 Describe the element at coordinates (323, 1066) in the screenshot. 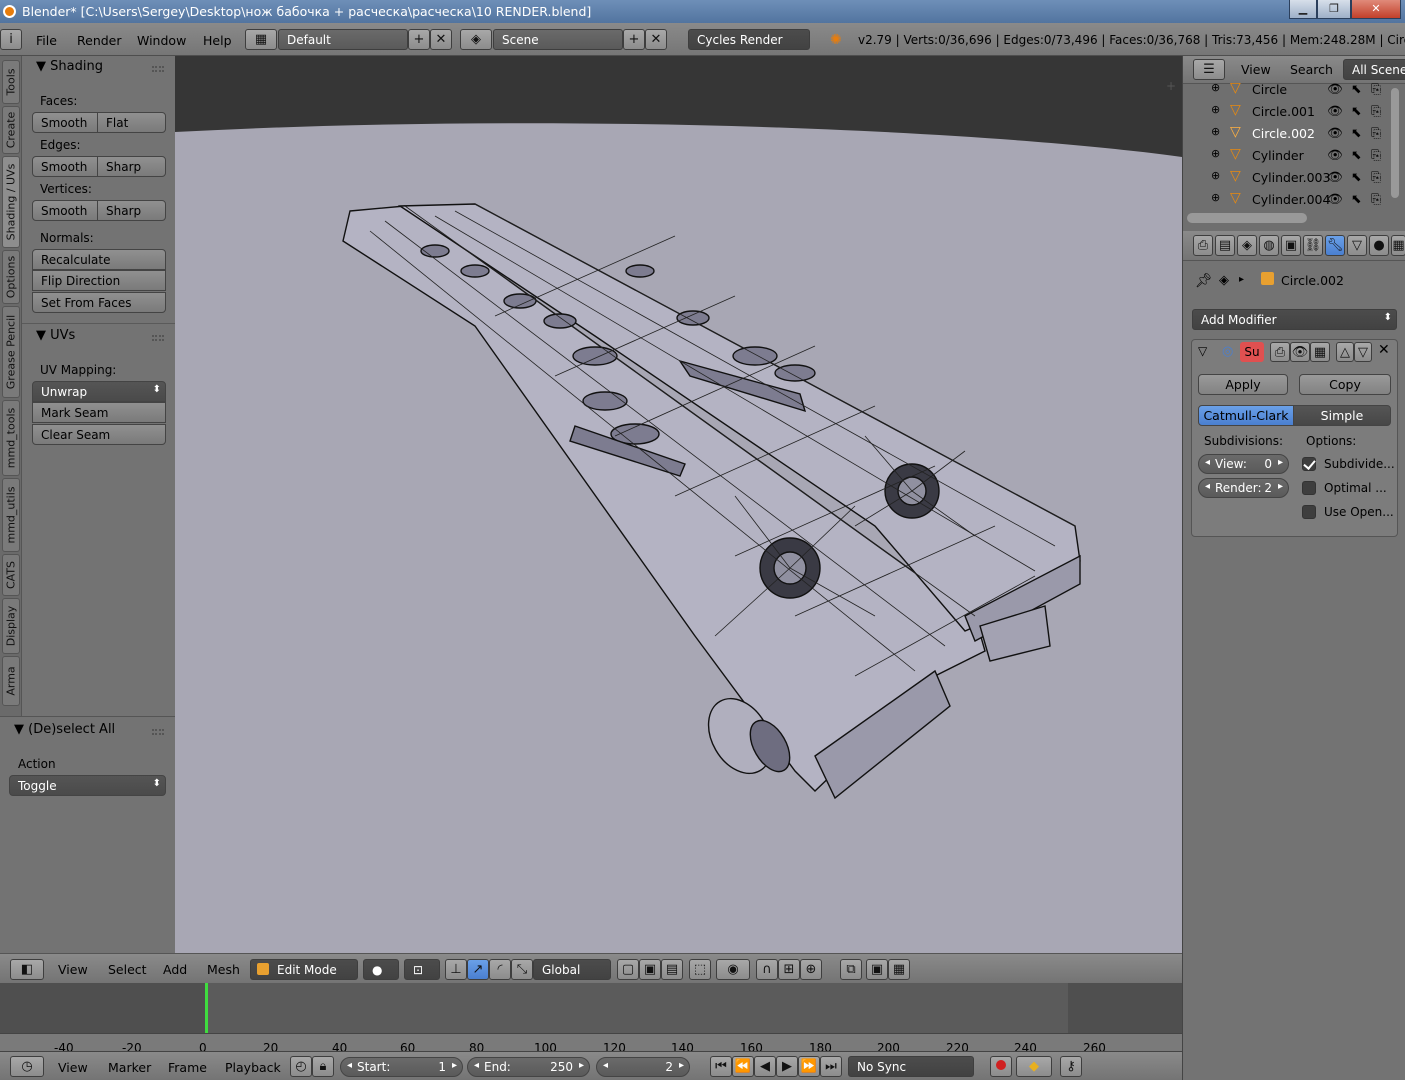

I see `lock-time-cursor-icon: 🔒︎` at that location.